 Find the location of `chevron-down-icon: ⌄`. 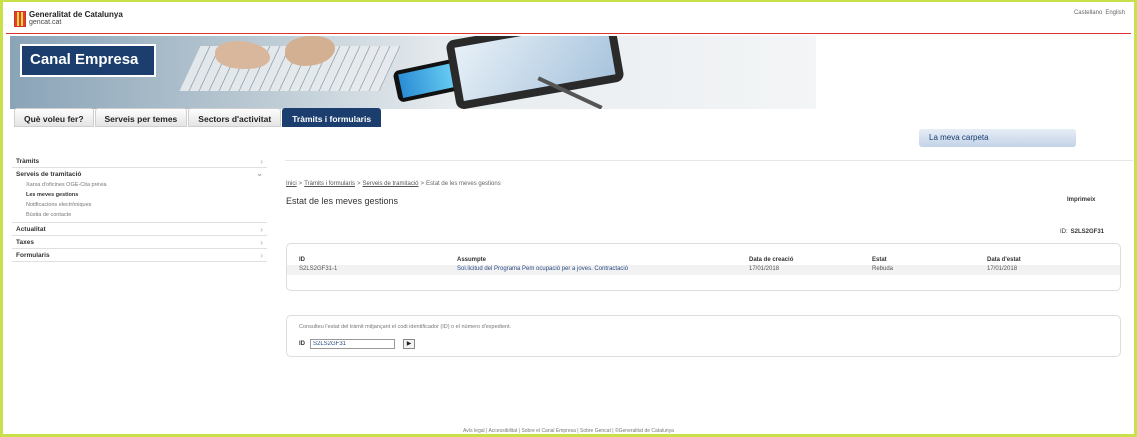

chevron-down-icon: ⌄ is located at coordinates (259, 173).